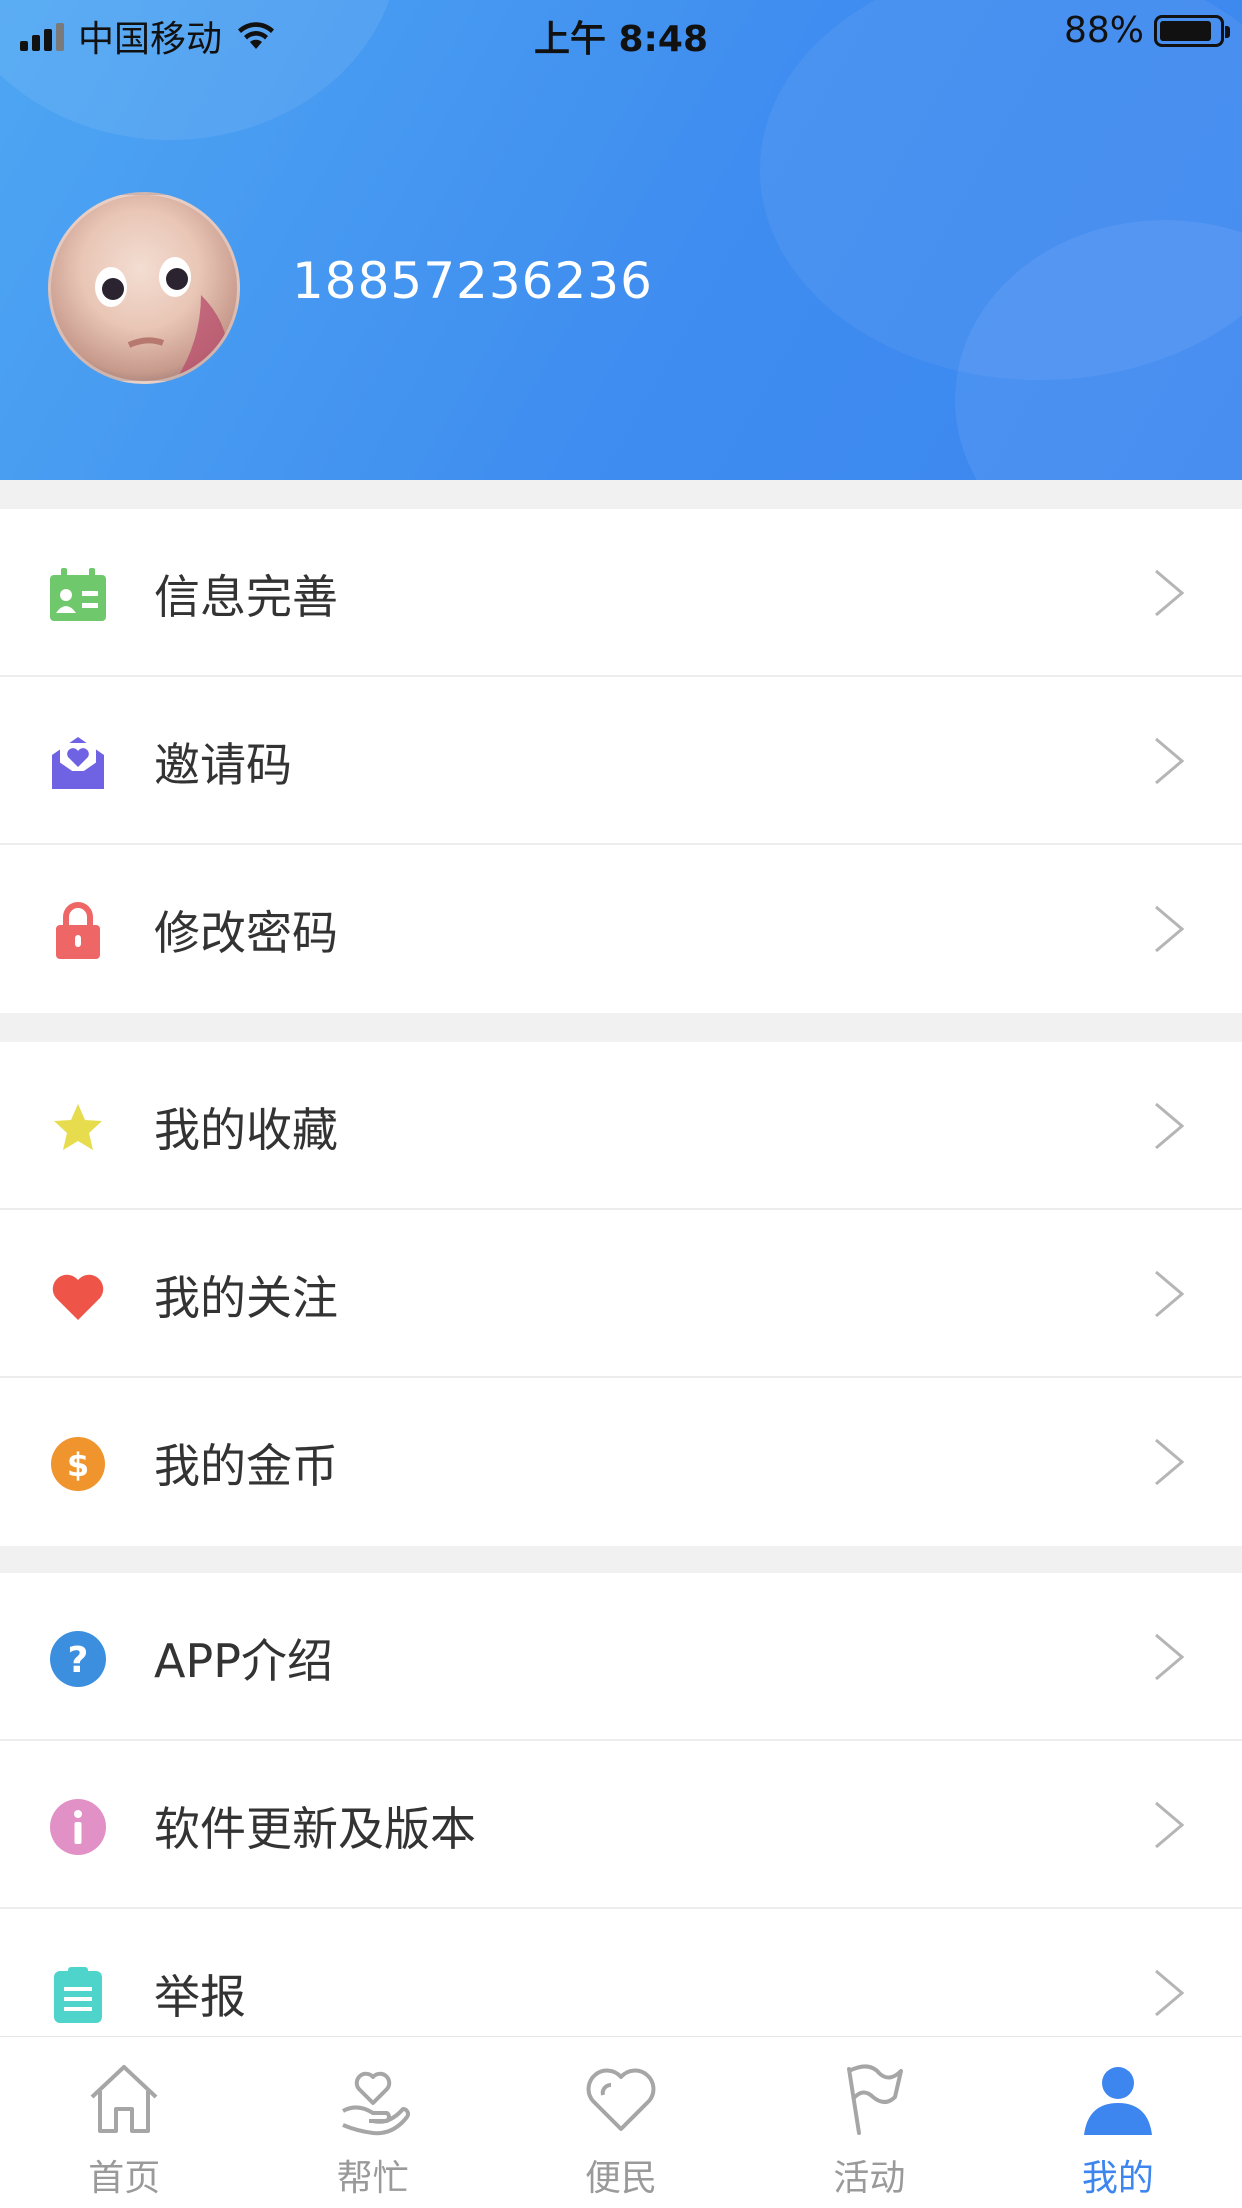 The width and height of the screenshot is (1242, 2208). What do you see at coordinates (246, 933) in the screenshot?
I see `menu-item-label: 修改密码` at bounding box center [246, 933].